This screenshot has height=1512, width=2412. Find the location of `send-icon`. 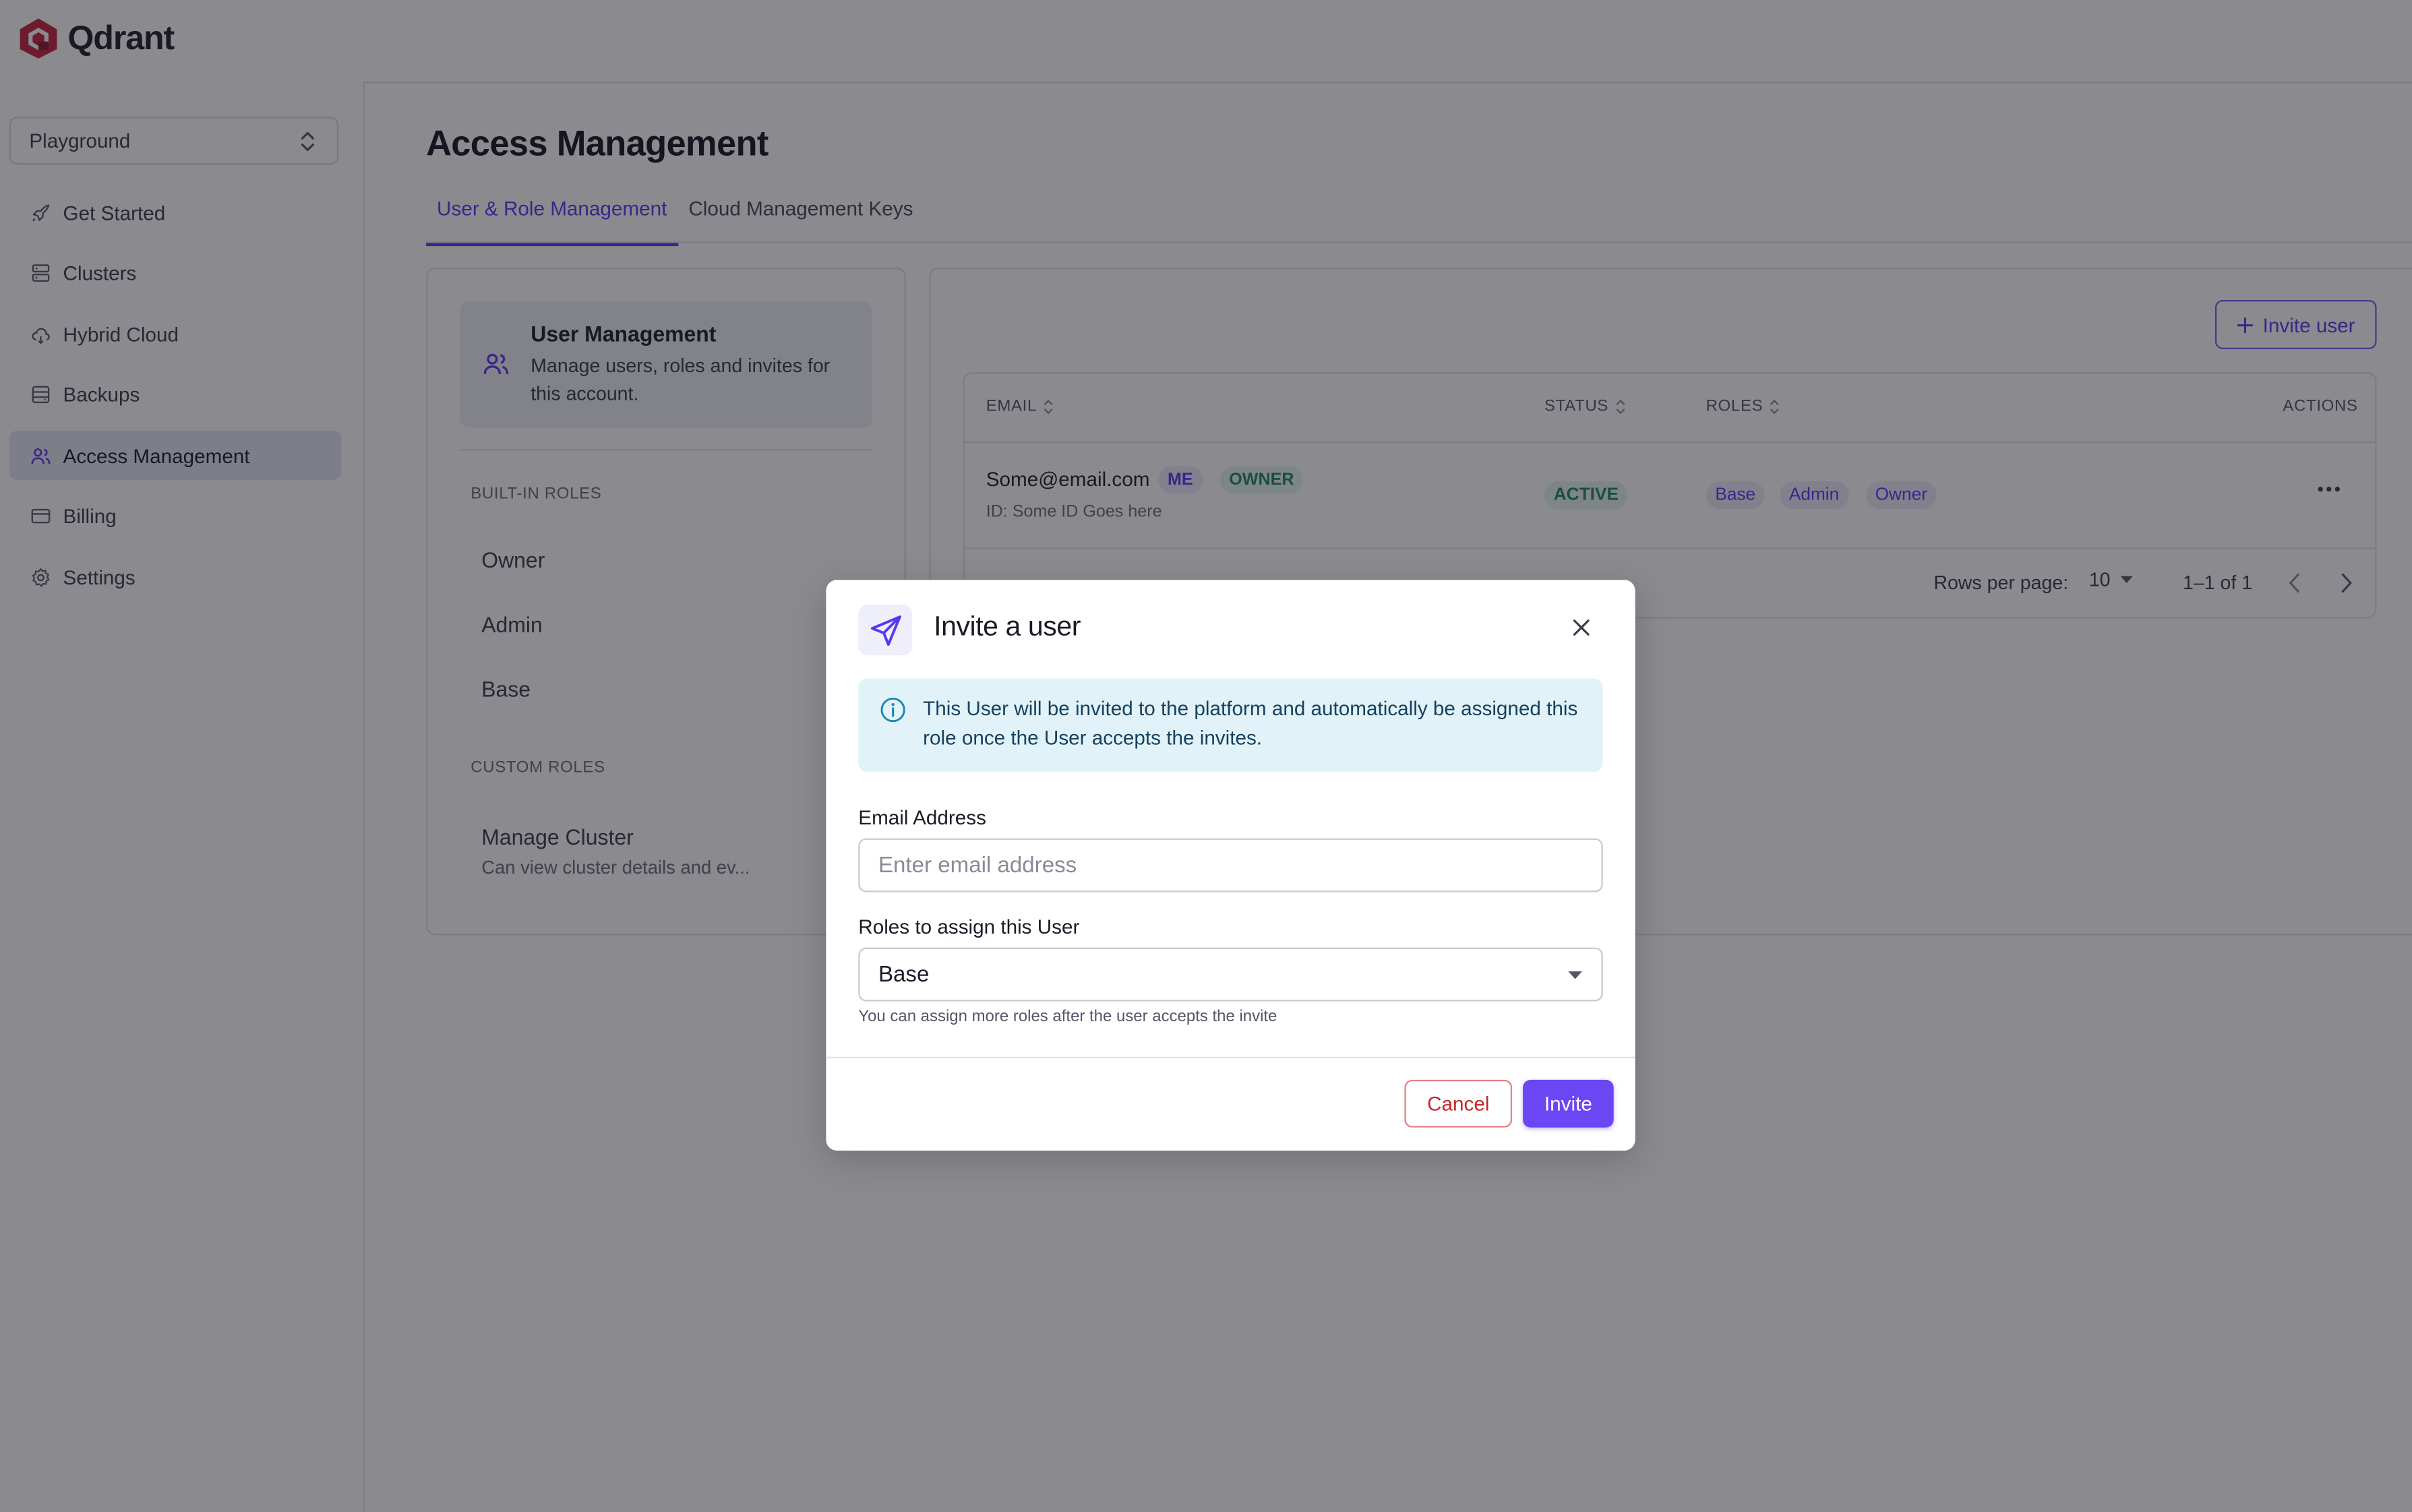

send-icon is located at coordinates (886, 630).